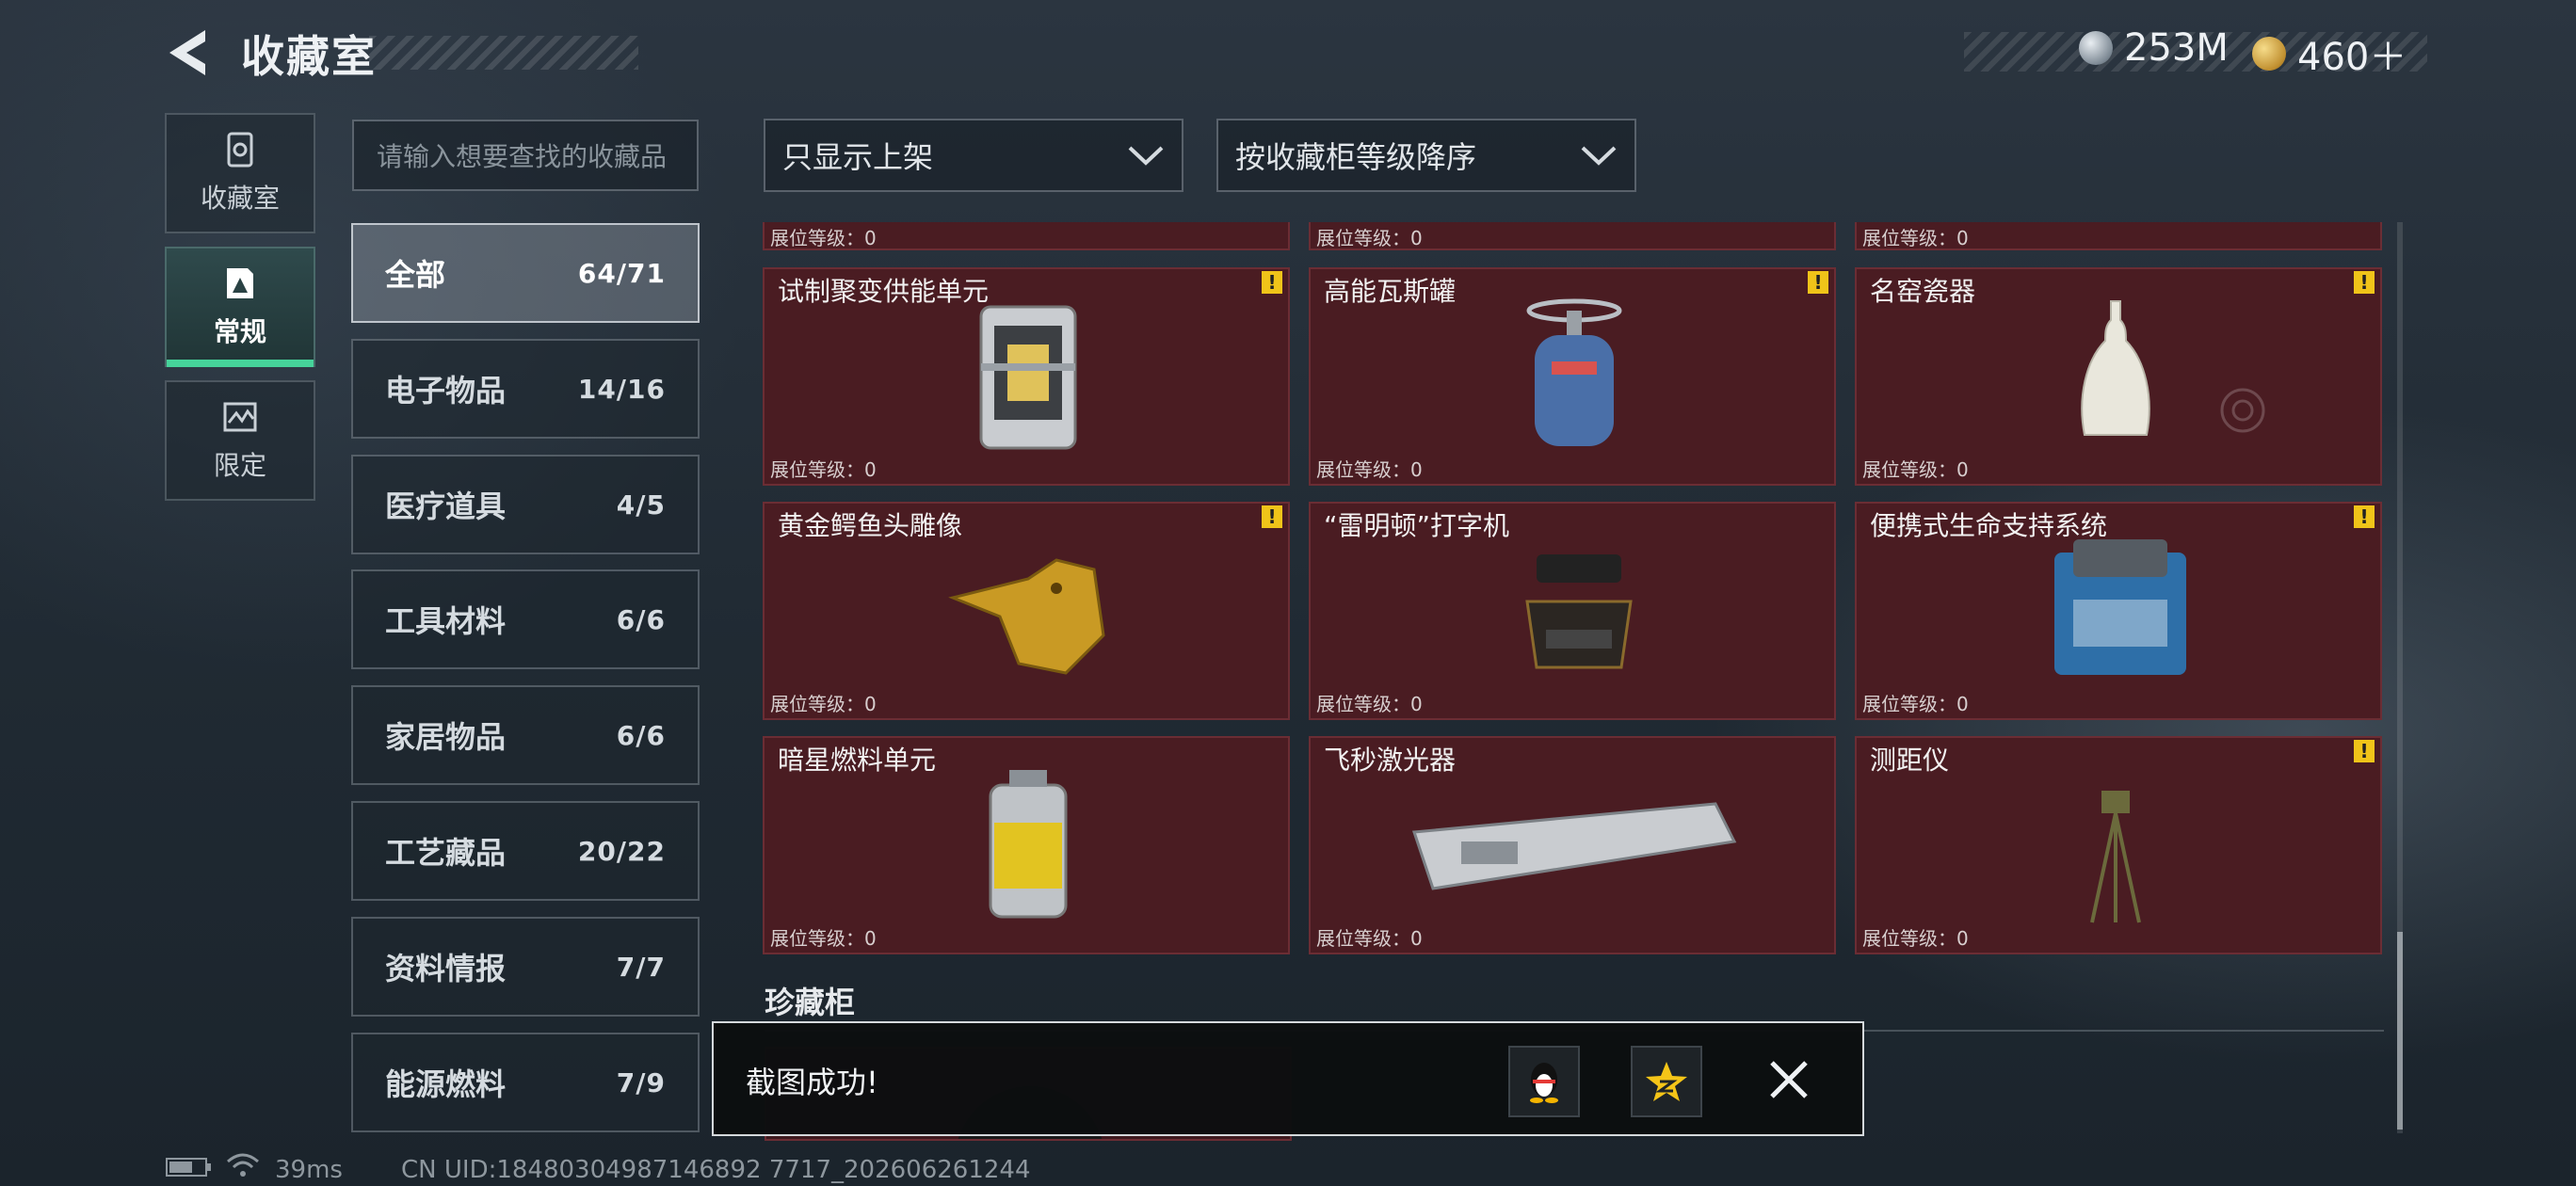 The image size is (2576, 1186). Describe the element at coordinates (2120, 607) in the screenshot. I see `life-support-system-image` at that location.